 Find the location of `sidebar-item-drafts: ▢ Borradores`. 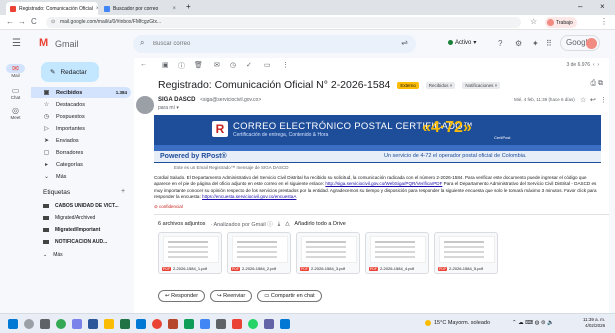

sidebar-item-drafts: ▢ Borradores is located at coordinates (81, 152).